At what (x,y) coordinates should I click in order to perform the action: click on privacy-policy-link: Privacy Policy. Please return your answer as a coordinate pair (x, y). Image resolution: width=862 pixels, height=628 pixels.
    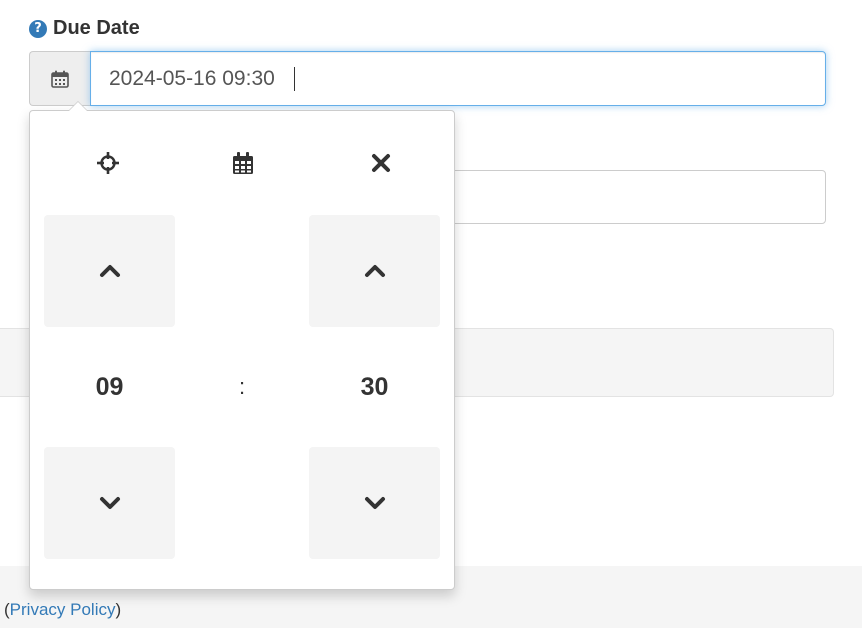
    Looking at the image, I should click on (63, 609).